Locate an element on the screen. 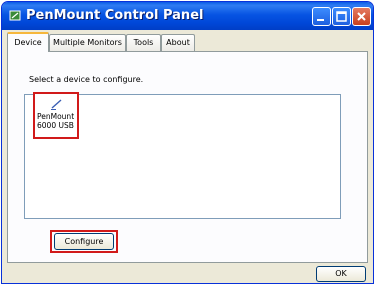 The width and height of the screenshot is (377, 286). ok-button: OK is located at coordinates (341, 274).